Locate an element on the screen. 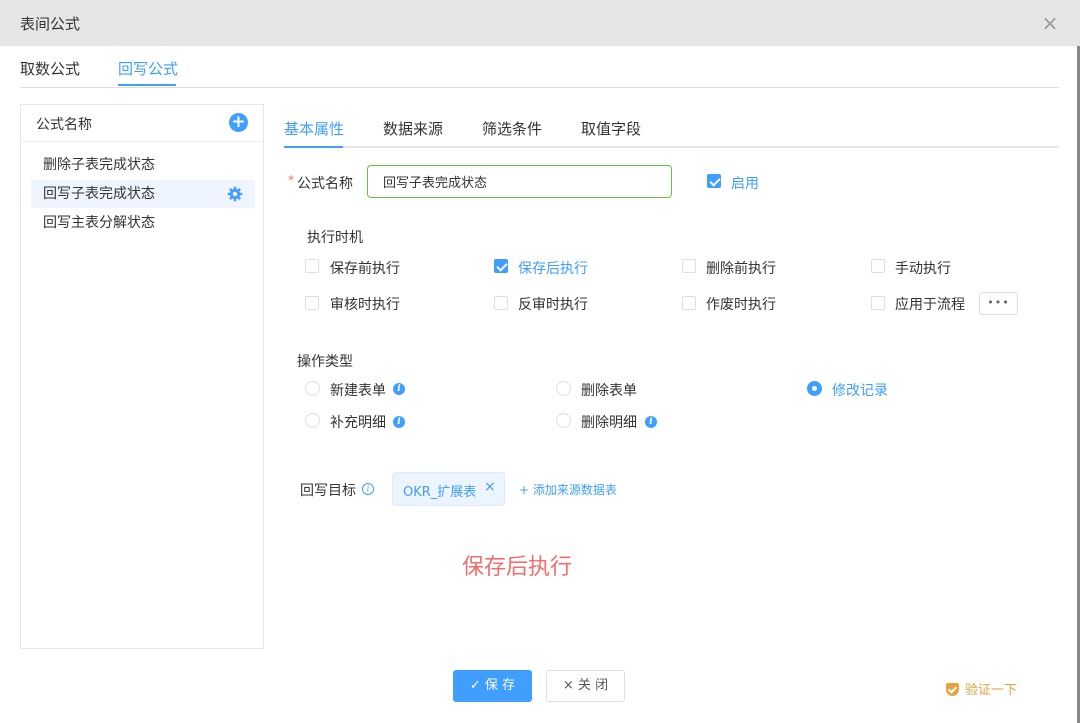  save-button: ✓ 保 存 is located at coordinates (492, 686).